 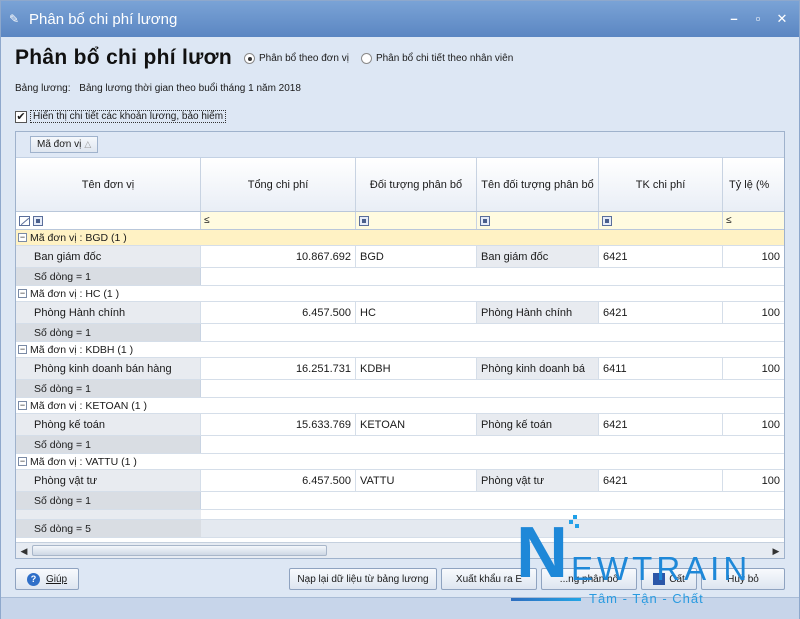 I want to click on filter-row: ≤ ≤, so click(x=400, y=221).